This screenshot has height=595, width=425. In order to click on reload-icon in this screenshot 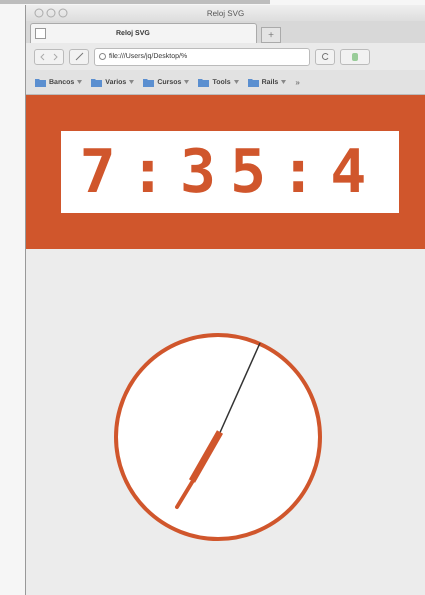, I will do `click(325, 56)`.